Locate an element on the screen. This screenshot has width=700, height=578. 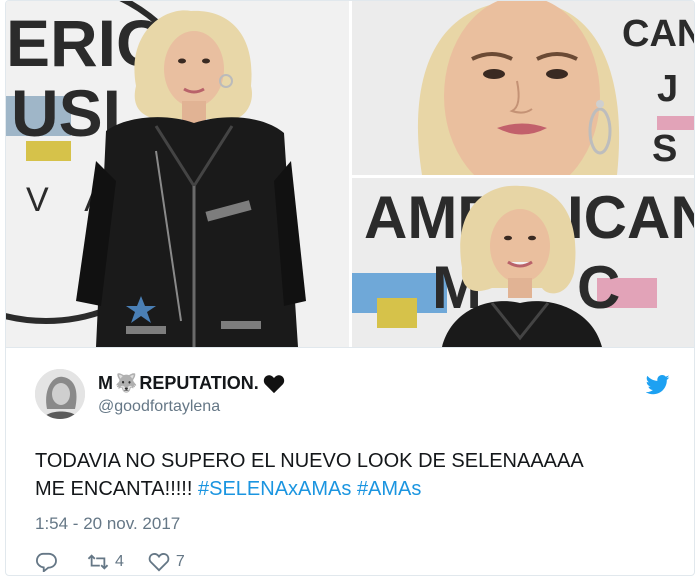
avatar is located at coordinates (60, 394).